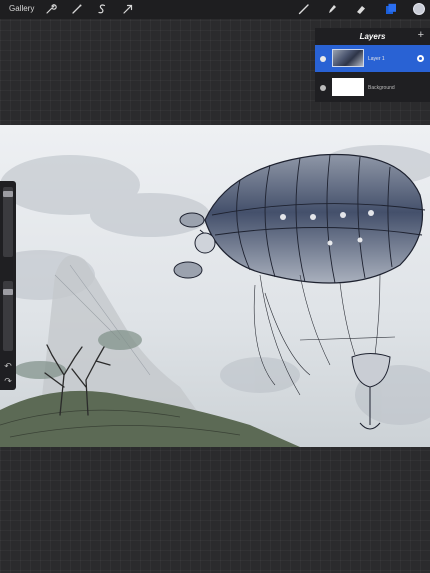  Describe the element at coordinates (391, 9) in the screenshot. I see `layers-icon` at that location.